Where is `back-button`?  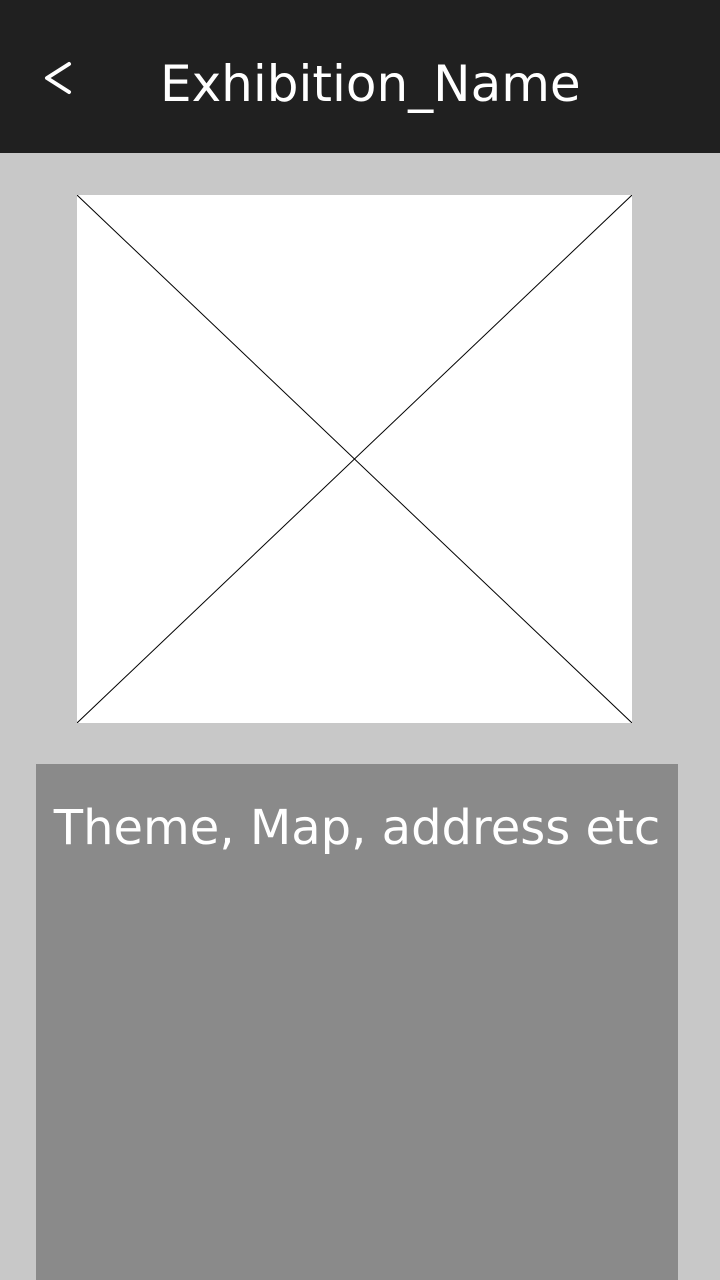 back-button is located at coordinates (58, 78).